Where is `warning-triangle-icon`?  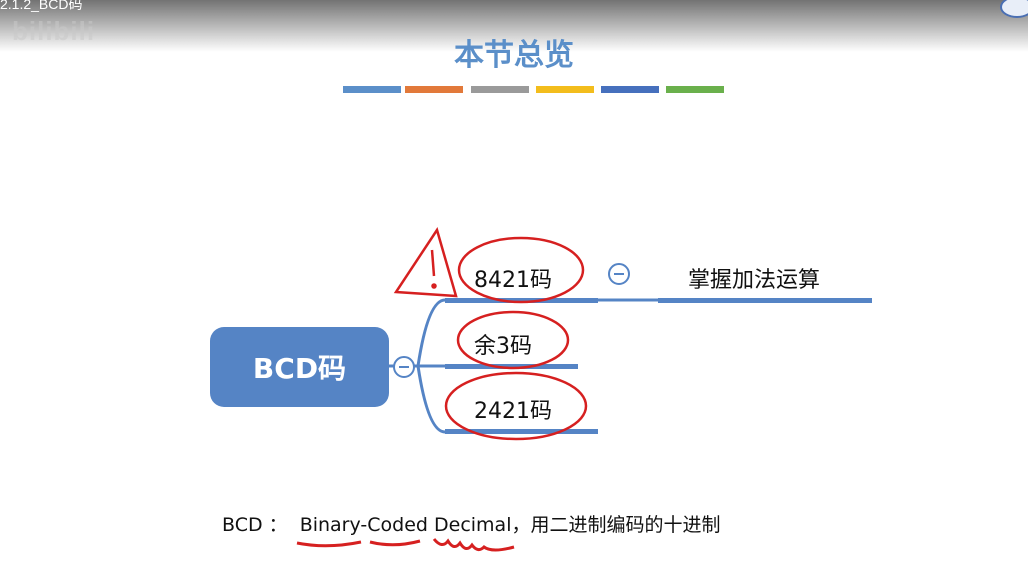 warning-triangle-icon is located at coordinates (425, 262).